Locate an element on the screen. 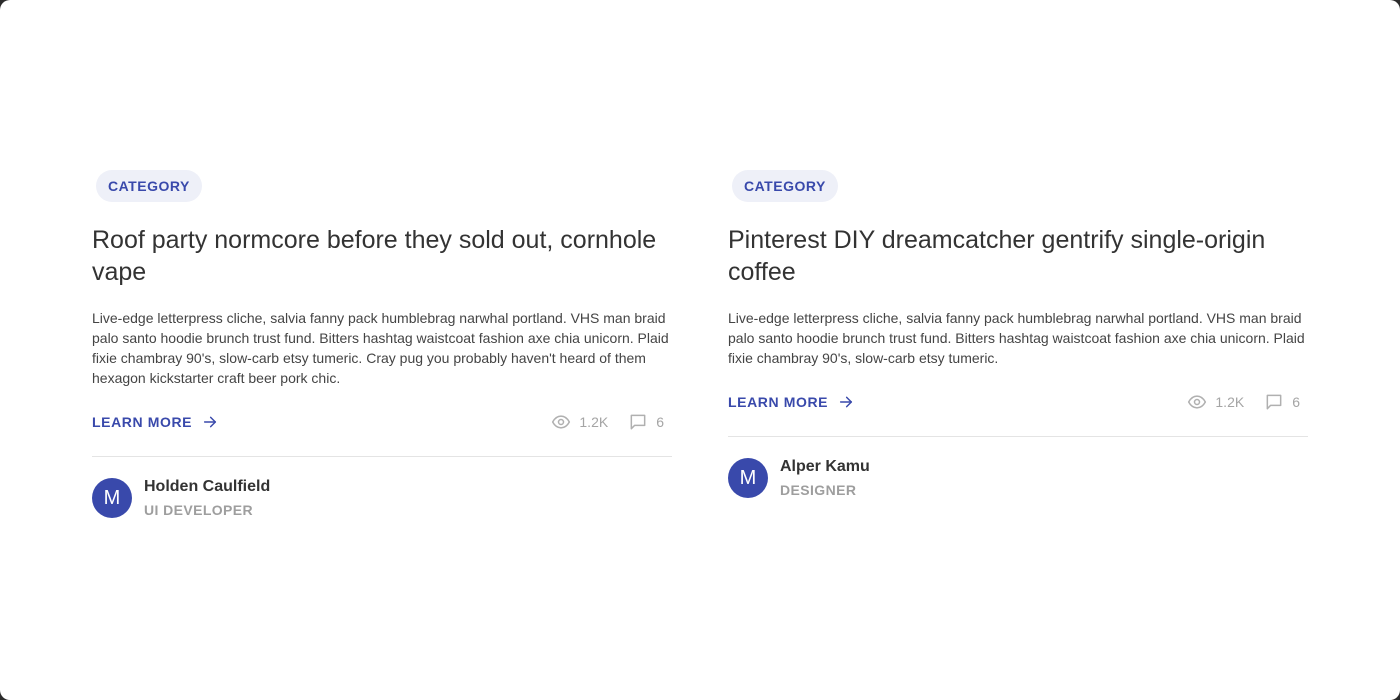  author-name: Holden Caulfield is located at coordinates (207, 487).